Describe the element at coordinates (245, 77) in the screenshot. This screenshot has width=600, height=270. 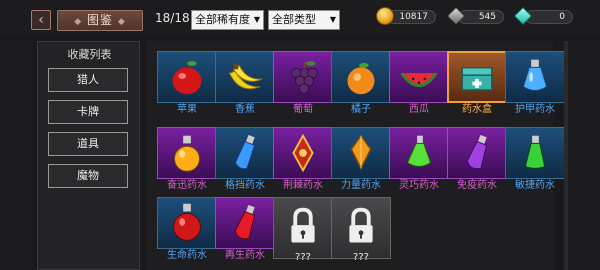
I see `banana-icon` at that location.